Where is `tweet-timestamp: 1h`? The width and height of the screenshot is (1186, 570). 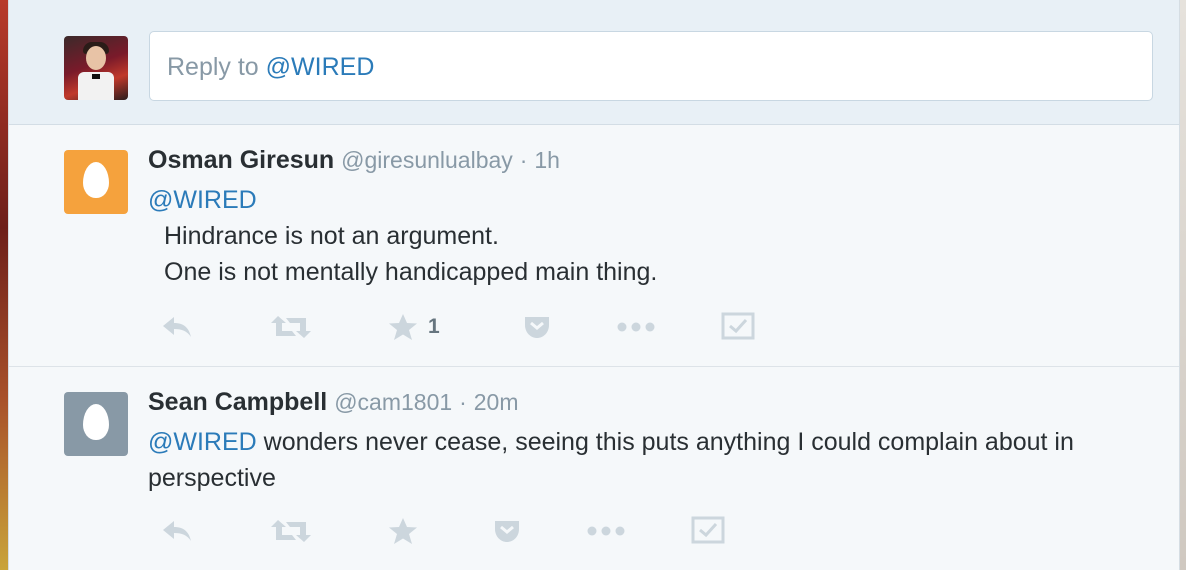
tweet-timestamp: 1h is located at coordinates (547, 160).